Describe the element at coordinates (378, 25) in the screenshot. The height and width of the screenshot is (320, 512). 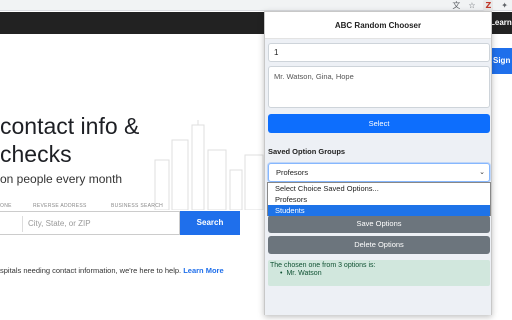
I see `popup-title: ABC Random Chooser` at that location.